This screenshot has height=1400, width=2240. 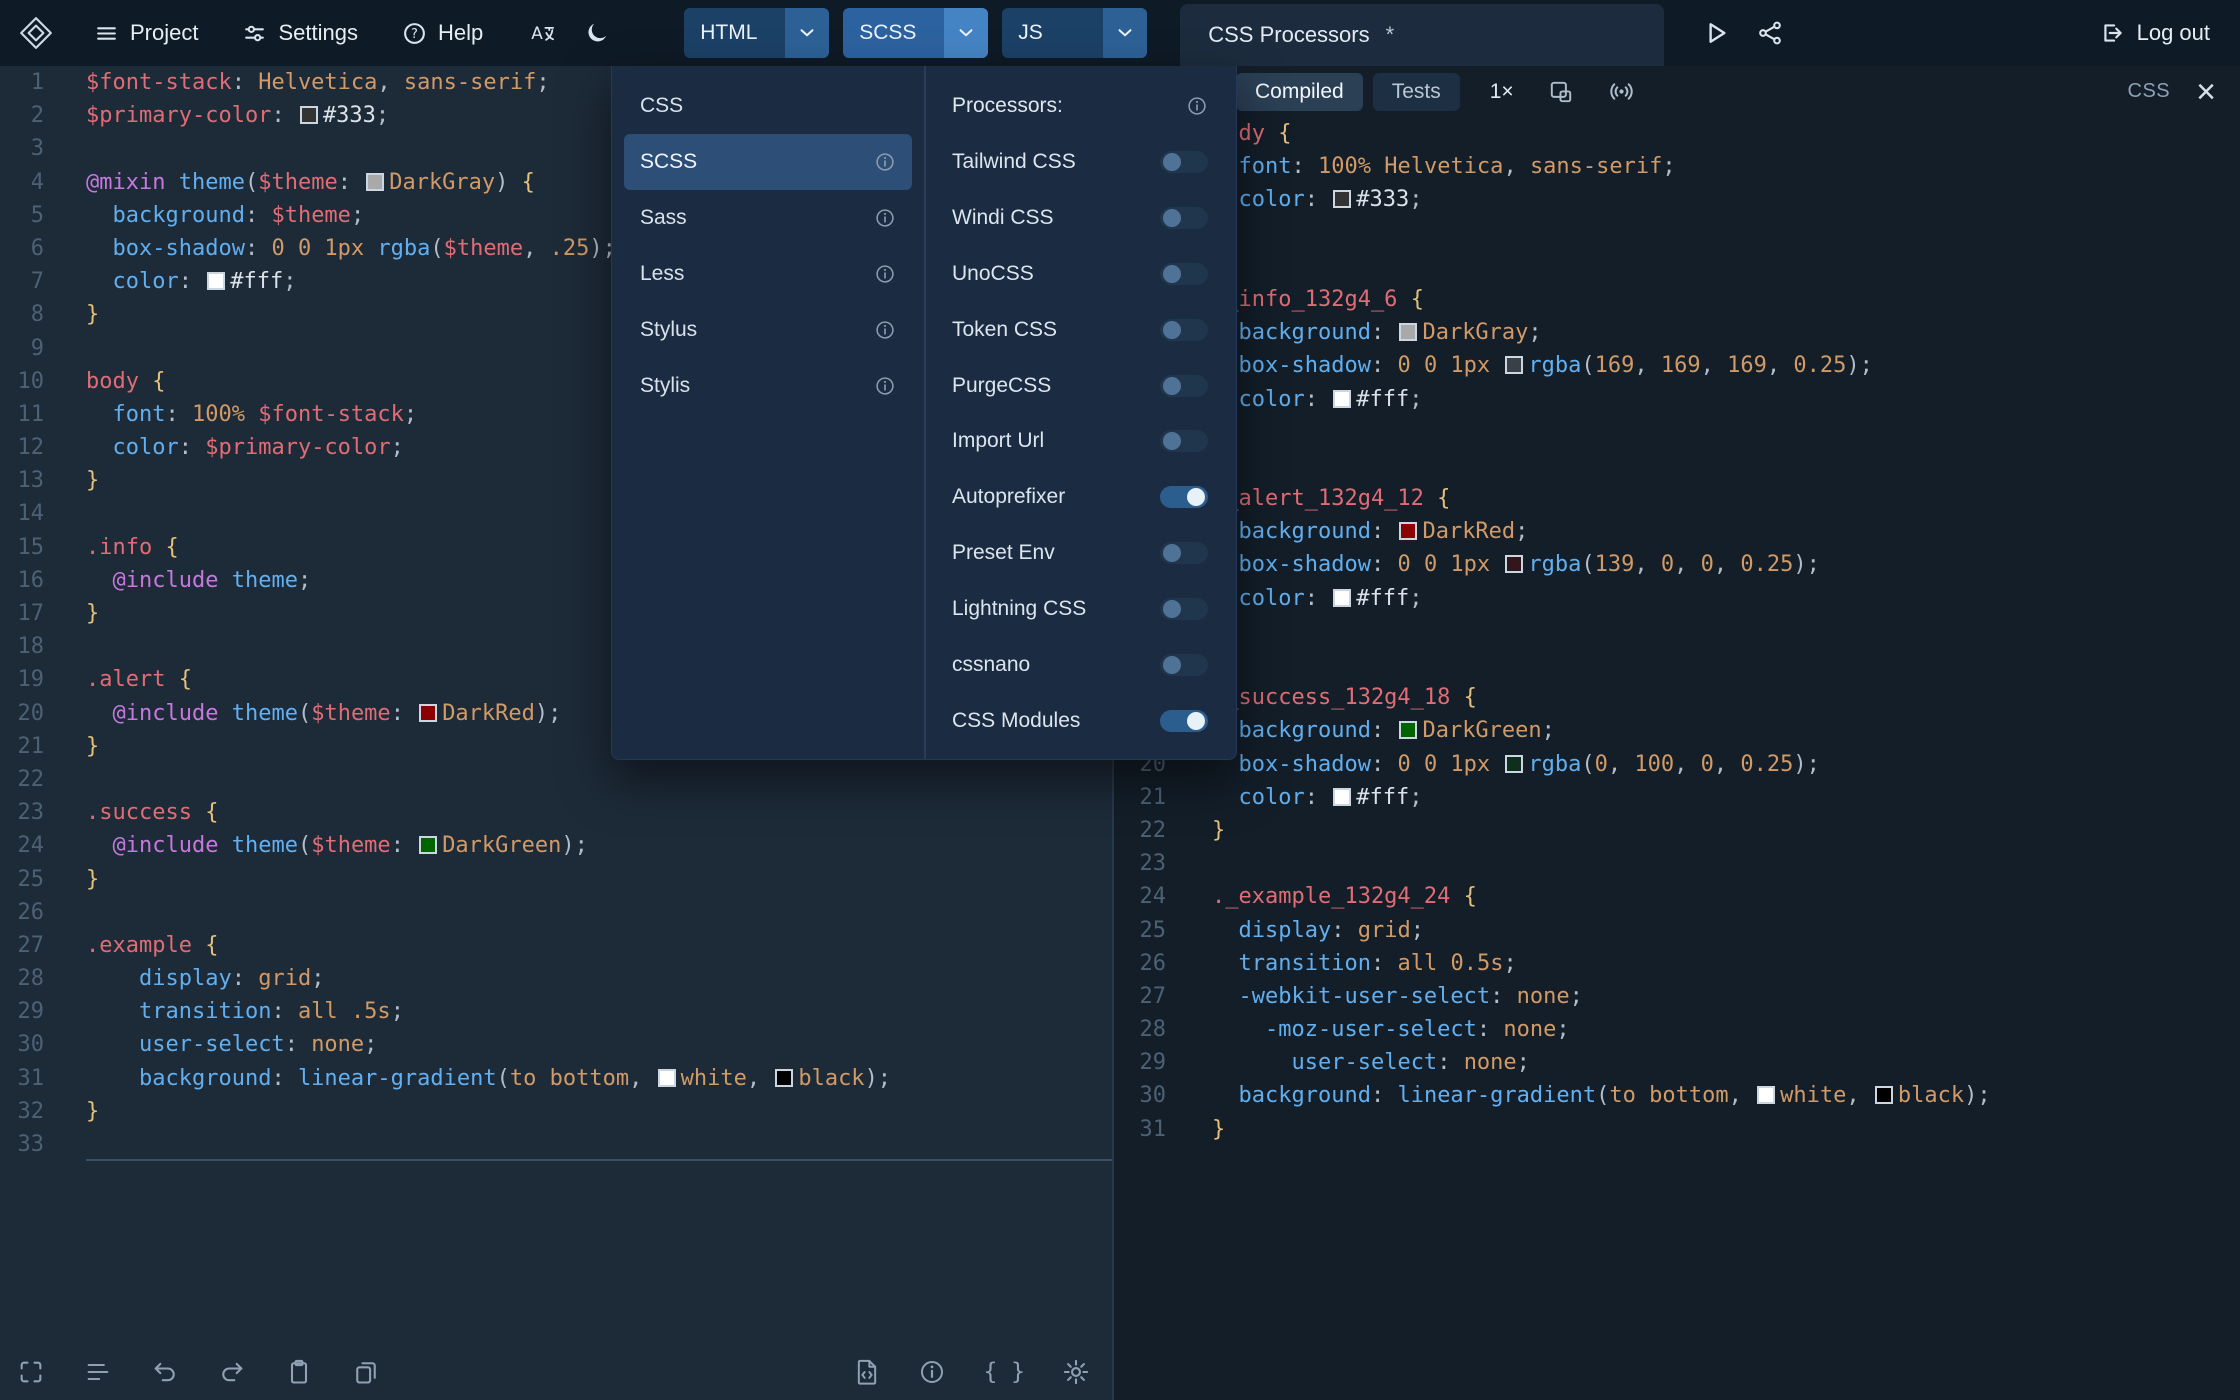 What do you see at coordinates (556, 845) in the screenshot?
I see `code-line-24: 24 @include theme($theme: DarkGreen);` at bounding box center [556, 845].